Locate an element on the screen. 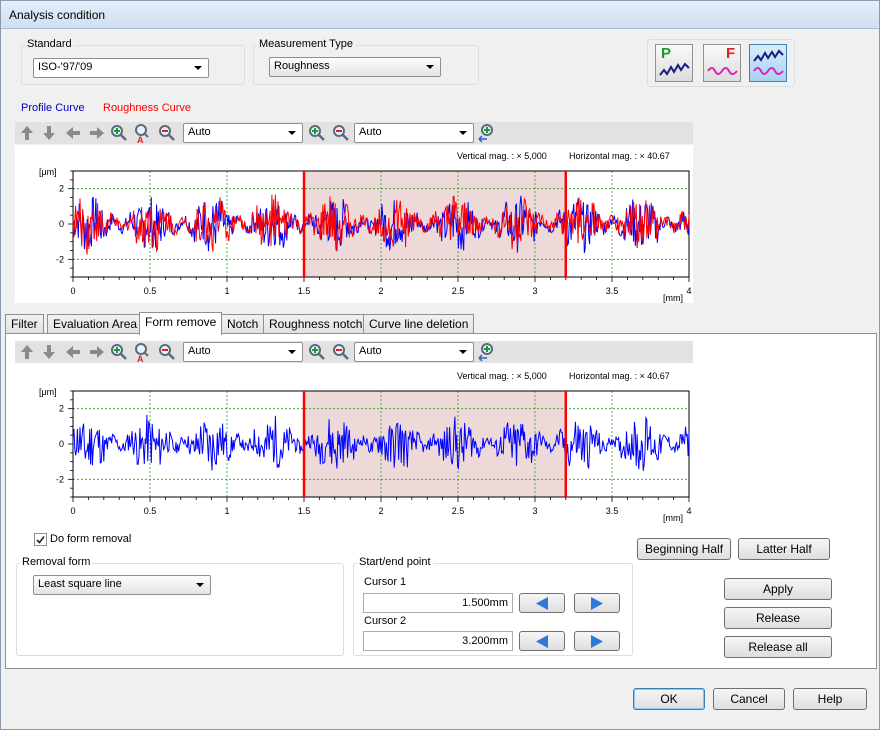  cursor2-right-button is located at coordinates (597, 641).